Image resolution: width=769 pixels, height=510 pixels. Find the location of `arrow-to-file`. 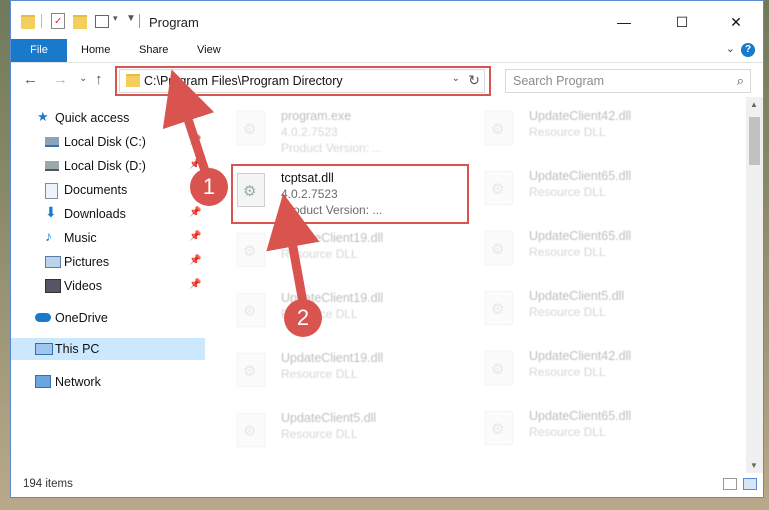

arrow-to-file is located at coordinates (293, 251).